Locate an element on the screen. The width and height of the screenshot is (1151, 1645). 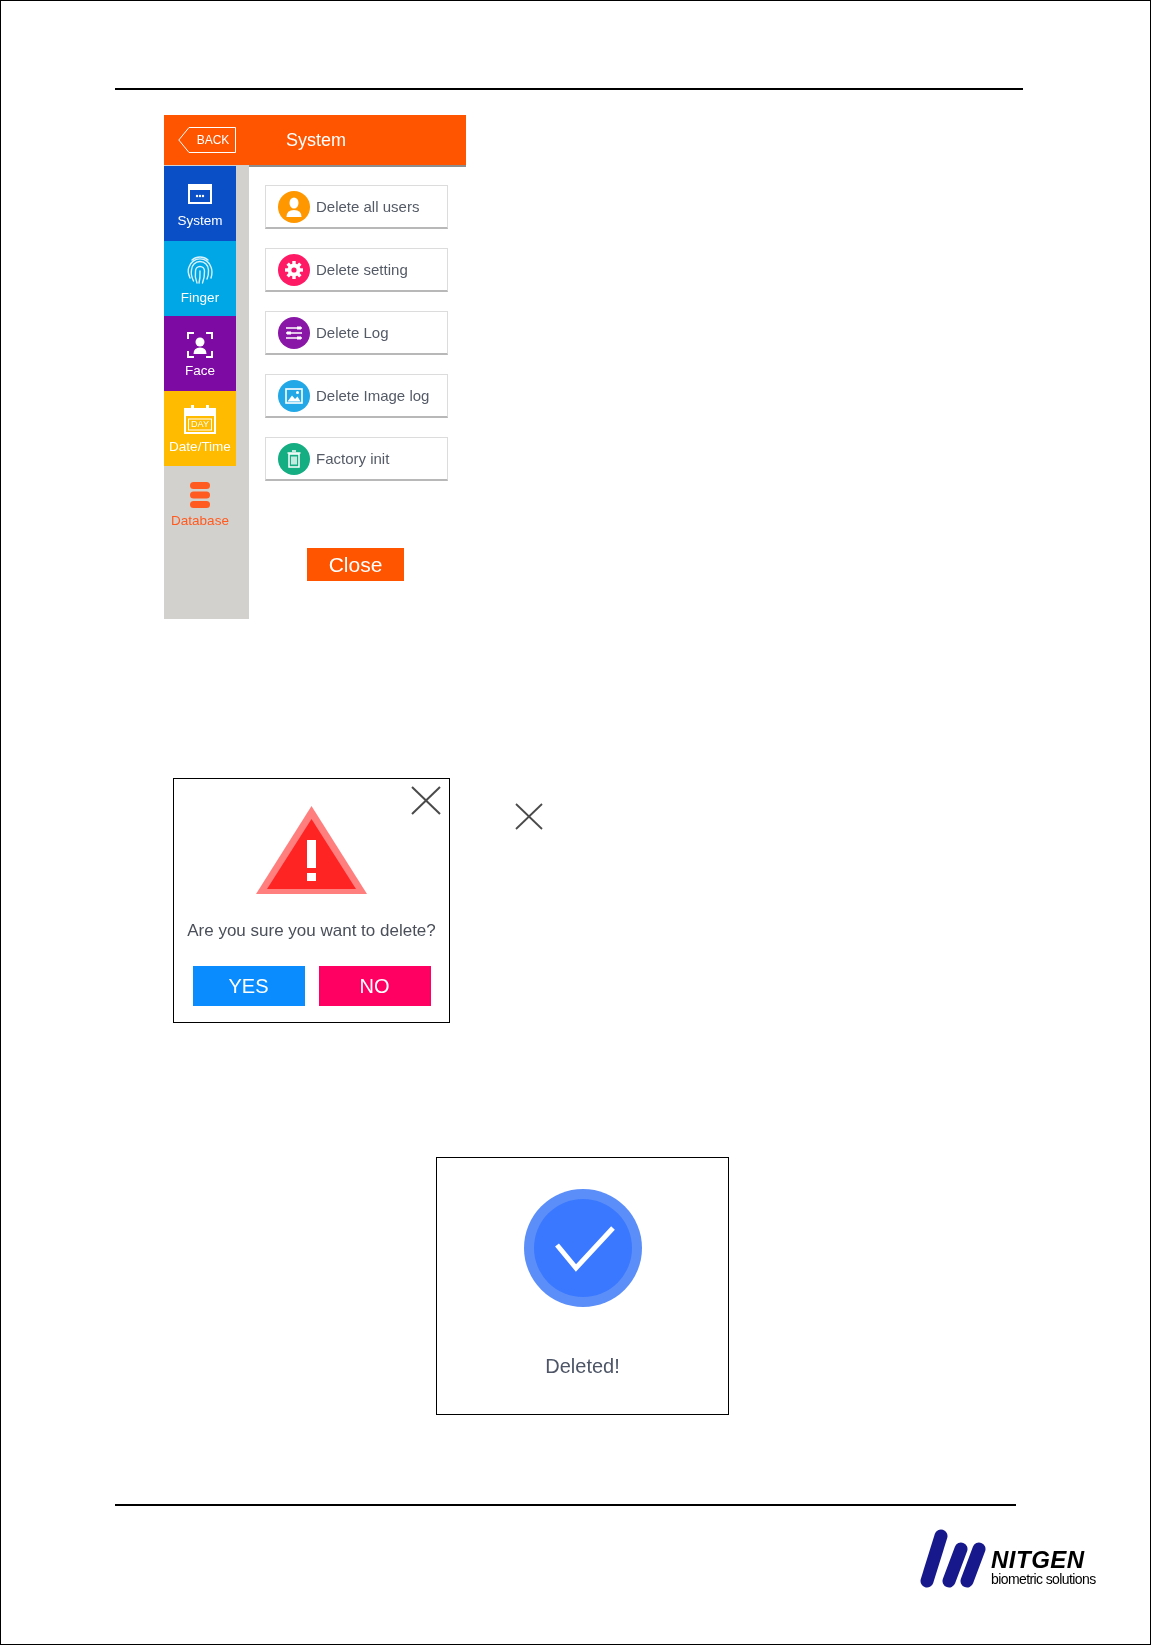
menu-button: Delete all users is located at coordinates (356, 207).